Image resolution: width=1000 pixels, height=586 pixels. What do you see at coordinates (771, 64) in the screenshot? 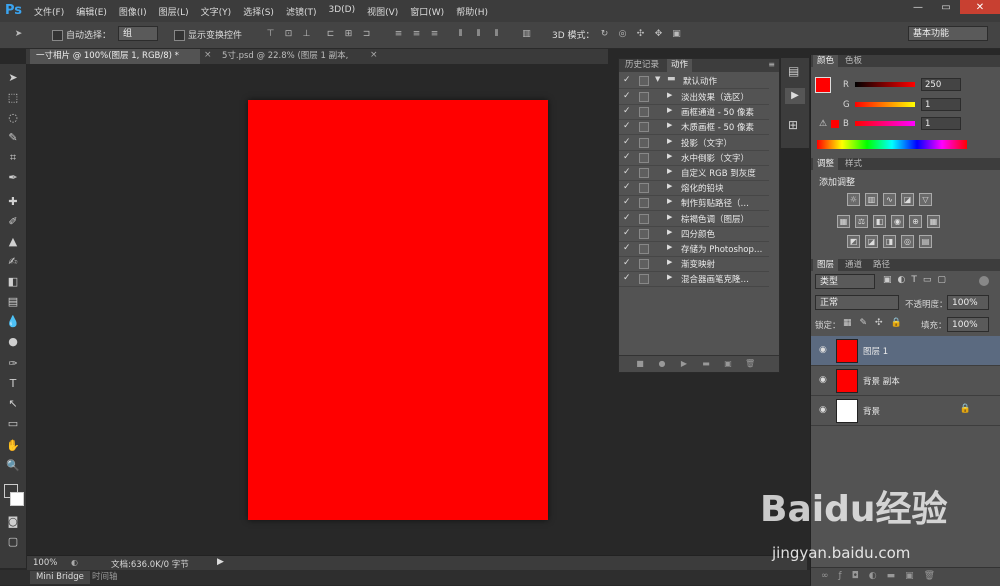
I see `panel-menu-icon: ≡` at bounding box center [771, 64].